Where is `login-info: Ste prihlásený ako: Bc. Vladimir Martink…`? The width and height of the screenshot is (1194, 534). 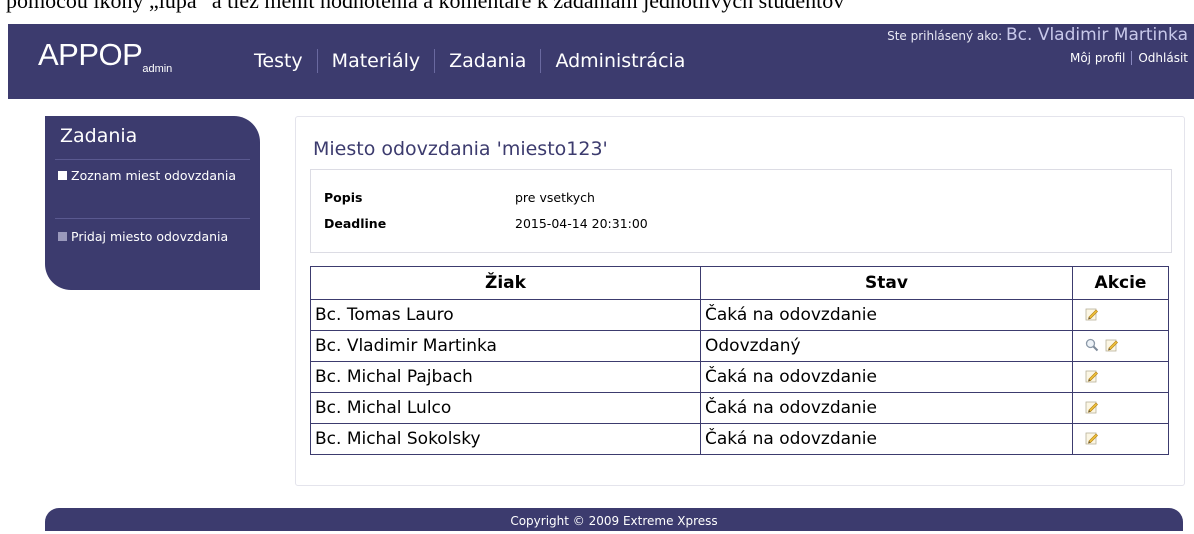 login-info: Ste prihlásený ako: Bc. Vladimir Martink… is located at coordinates (1037, 45).